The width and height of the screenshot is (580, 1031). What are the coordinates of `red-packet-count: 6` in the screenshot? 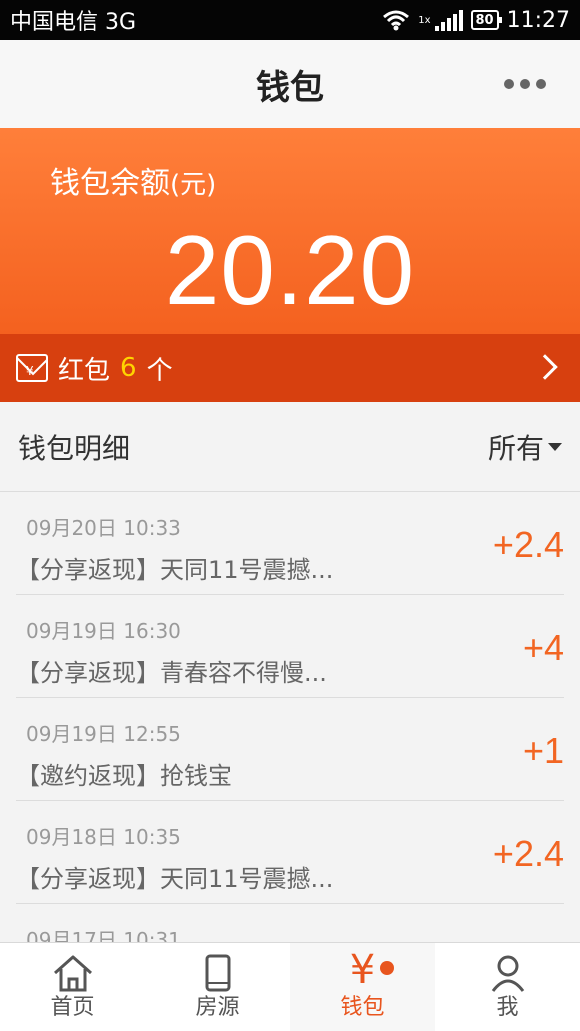 It's located at (128, 368).